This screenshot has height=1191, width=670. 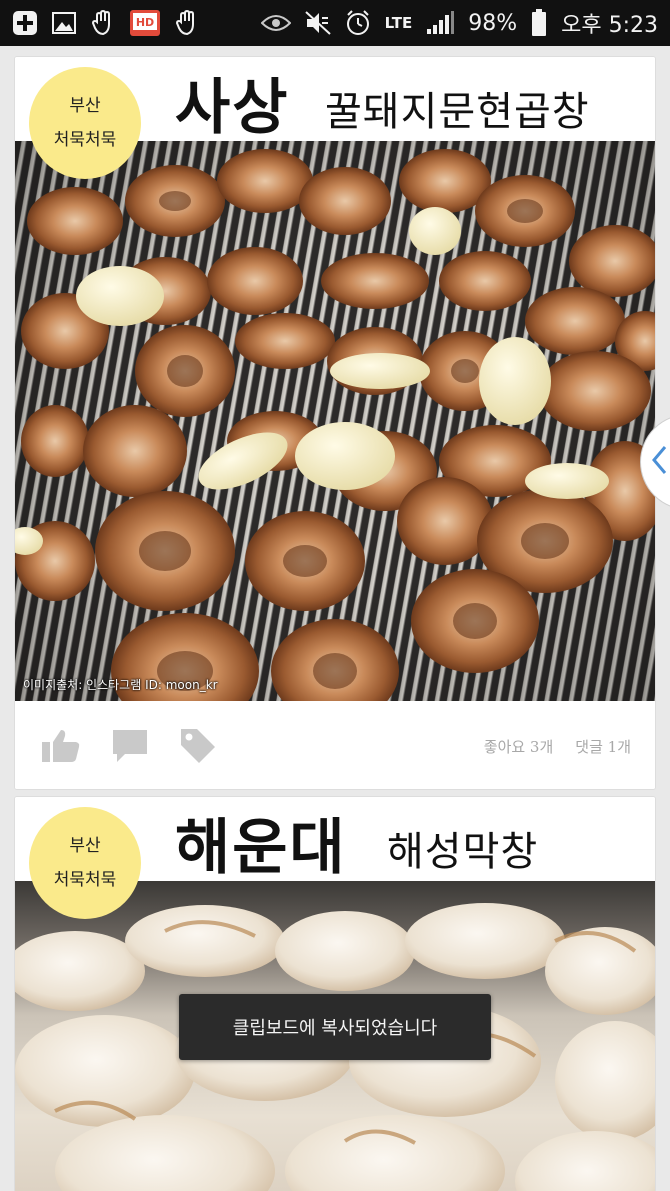 I want to click on lte-label: LTE, so click(x=398, y=22).